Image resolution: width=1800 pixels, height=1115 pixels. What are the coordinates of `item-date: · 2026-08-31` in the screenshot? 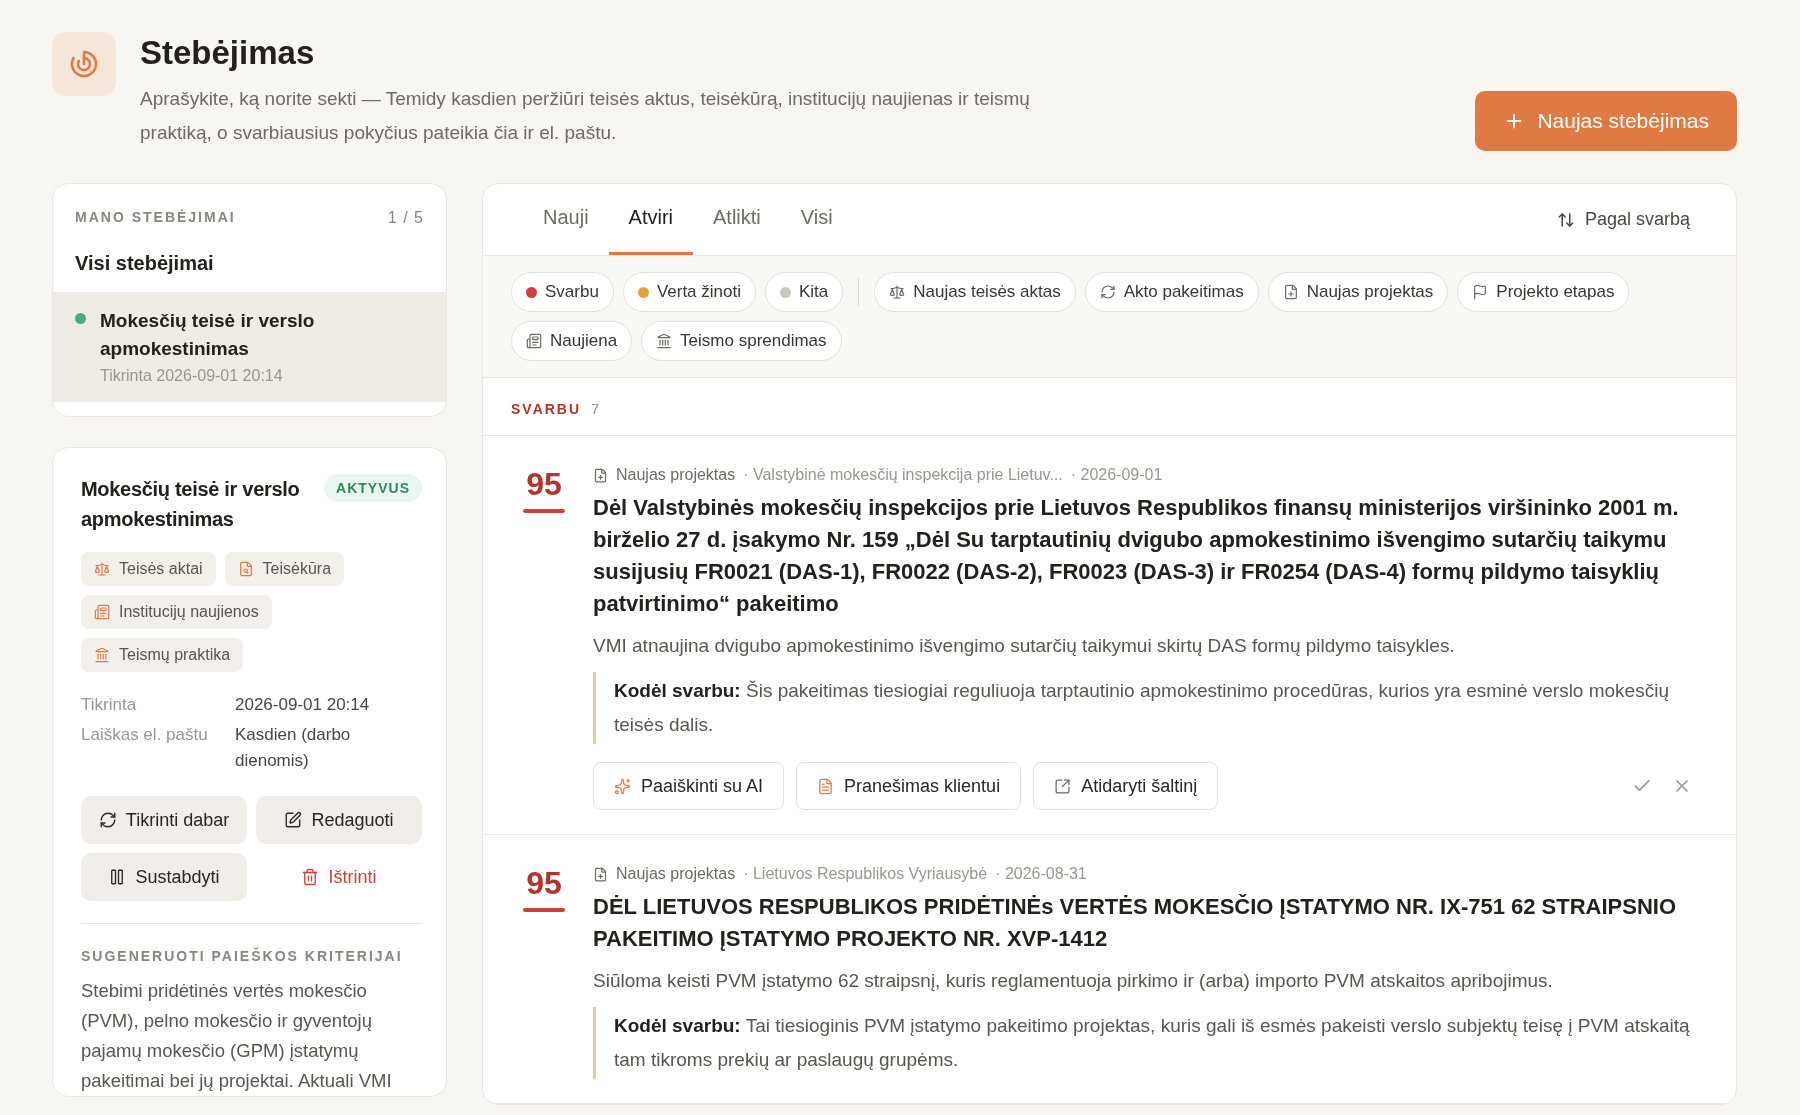 It's located at (1041, 874).